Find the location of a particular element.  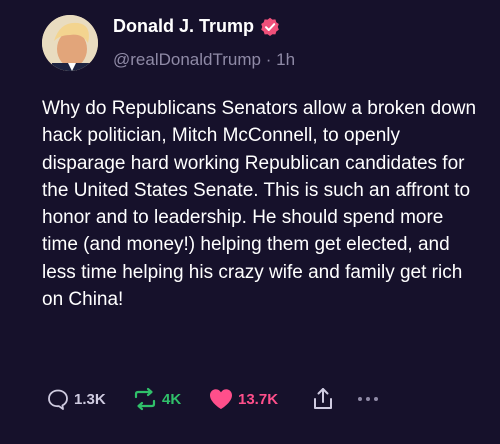

repost-button: 4K is located at coordinates (156, 399).